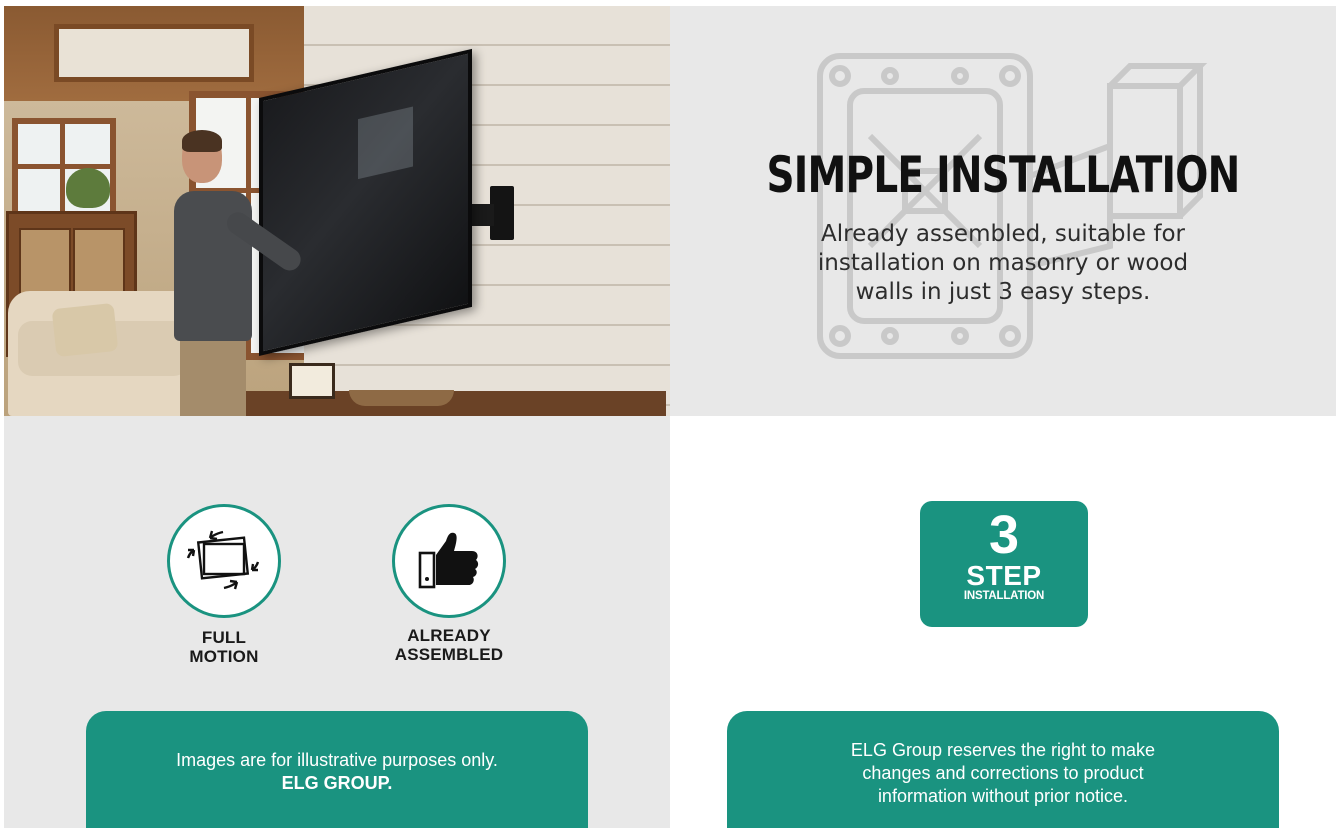  Describe the element at coordinates (202, 141) in the screenshot. I see `person-hair` at that location.